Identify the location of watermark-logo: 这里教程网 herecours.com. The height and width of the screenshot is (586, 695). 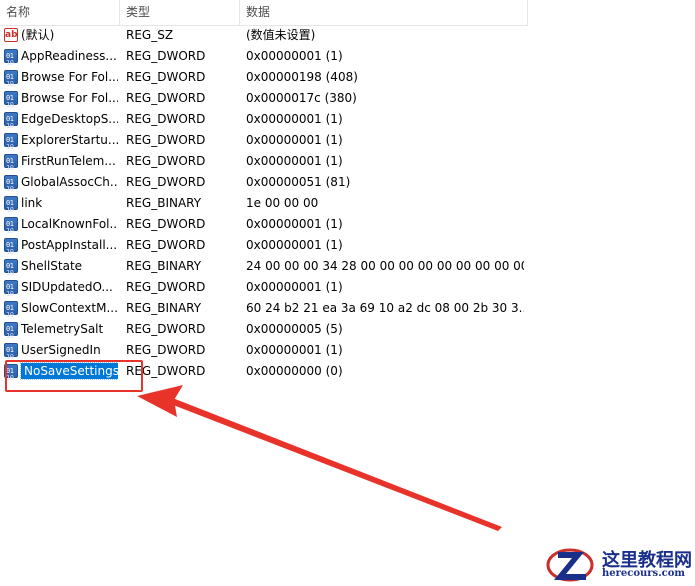
(620, 563).